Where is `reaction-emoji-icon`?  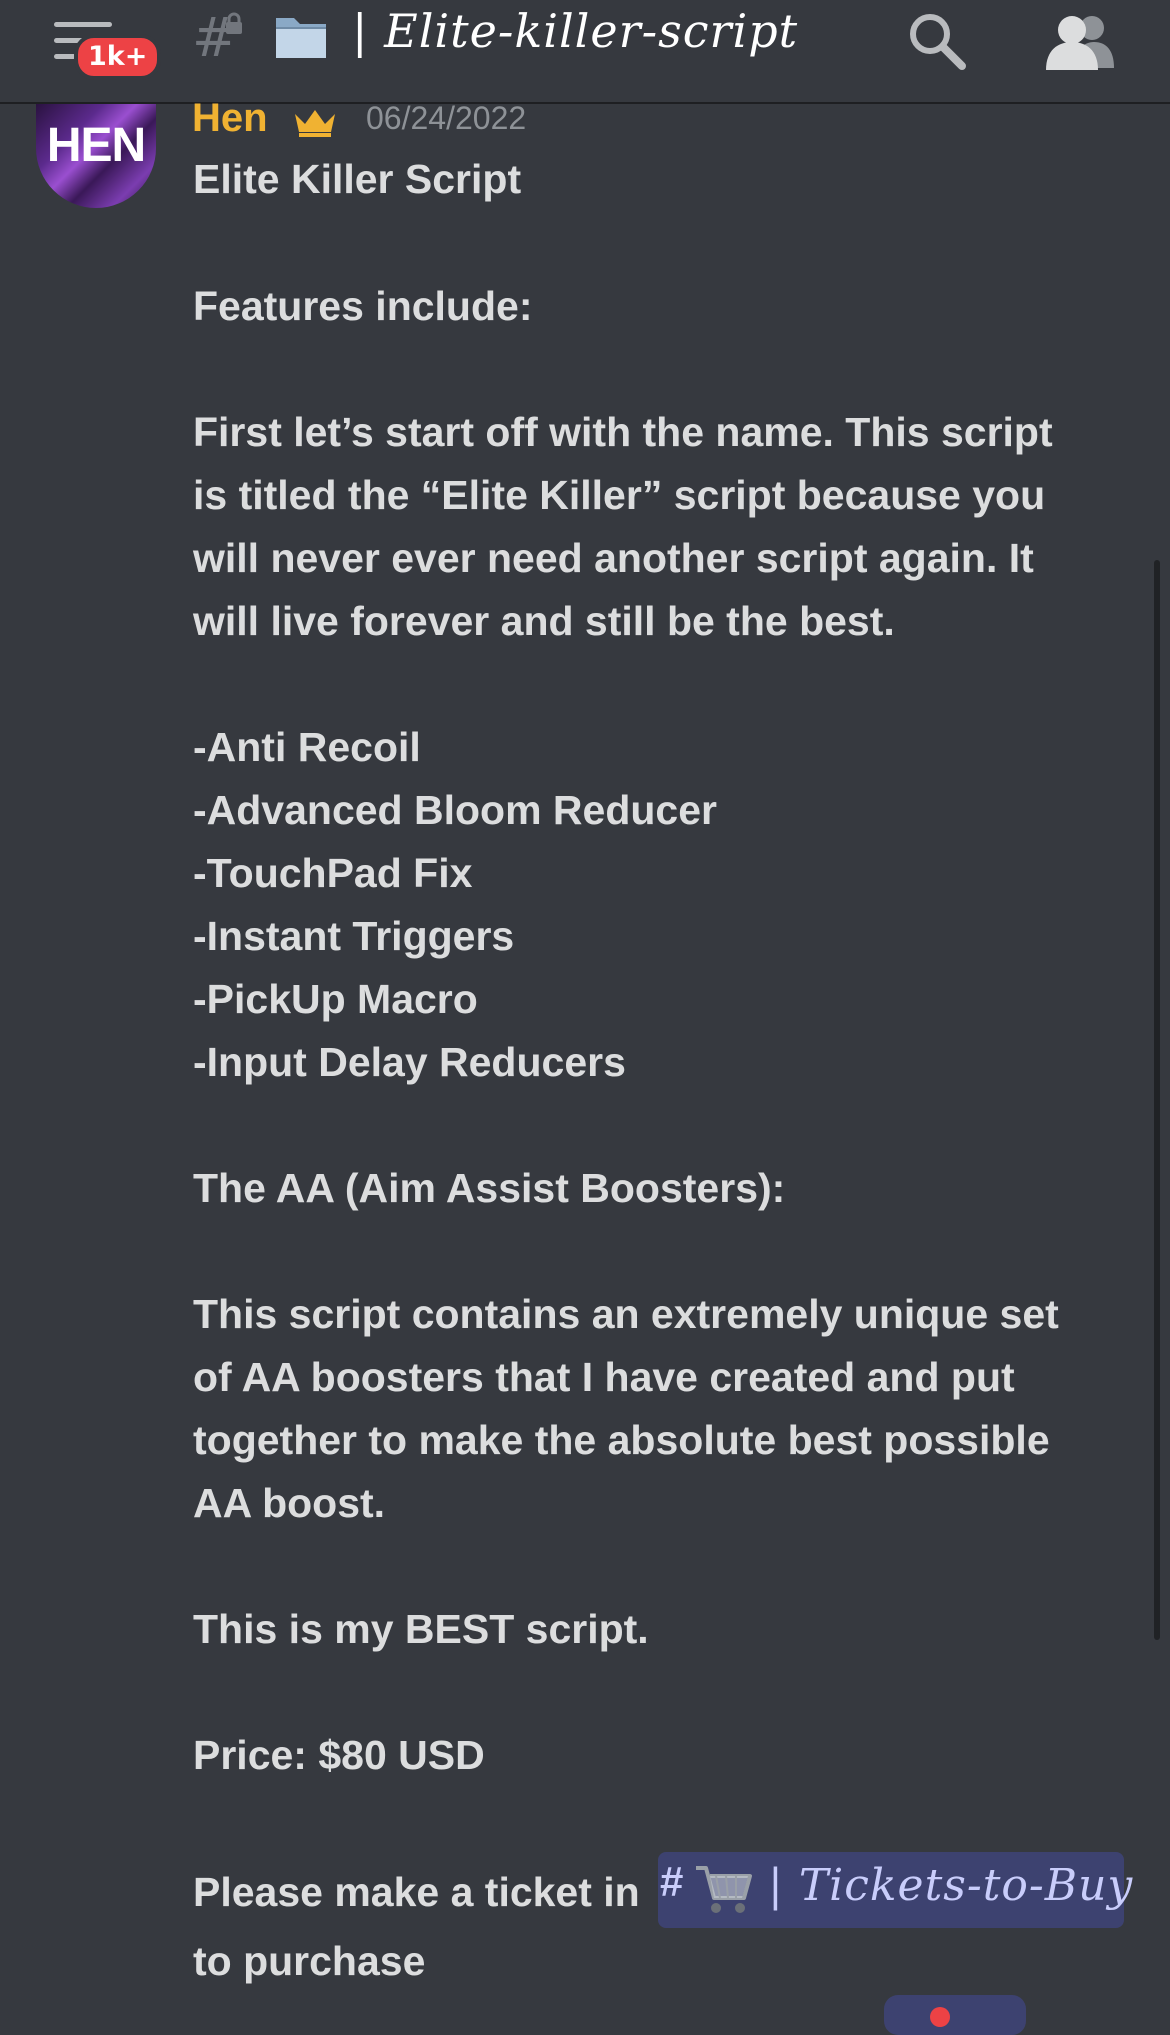
reaction-emoji-icon is located at coordinates (940, 2017).